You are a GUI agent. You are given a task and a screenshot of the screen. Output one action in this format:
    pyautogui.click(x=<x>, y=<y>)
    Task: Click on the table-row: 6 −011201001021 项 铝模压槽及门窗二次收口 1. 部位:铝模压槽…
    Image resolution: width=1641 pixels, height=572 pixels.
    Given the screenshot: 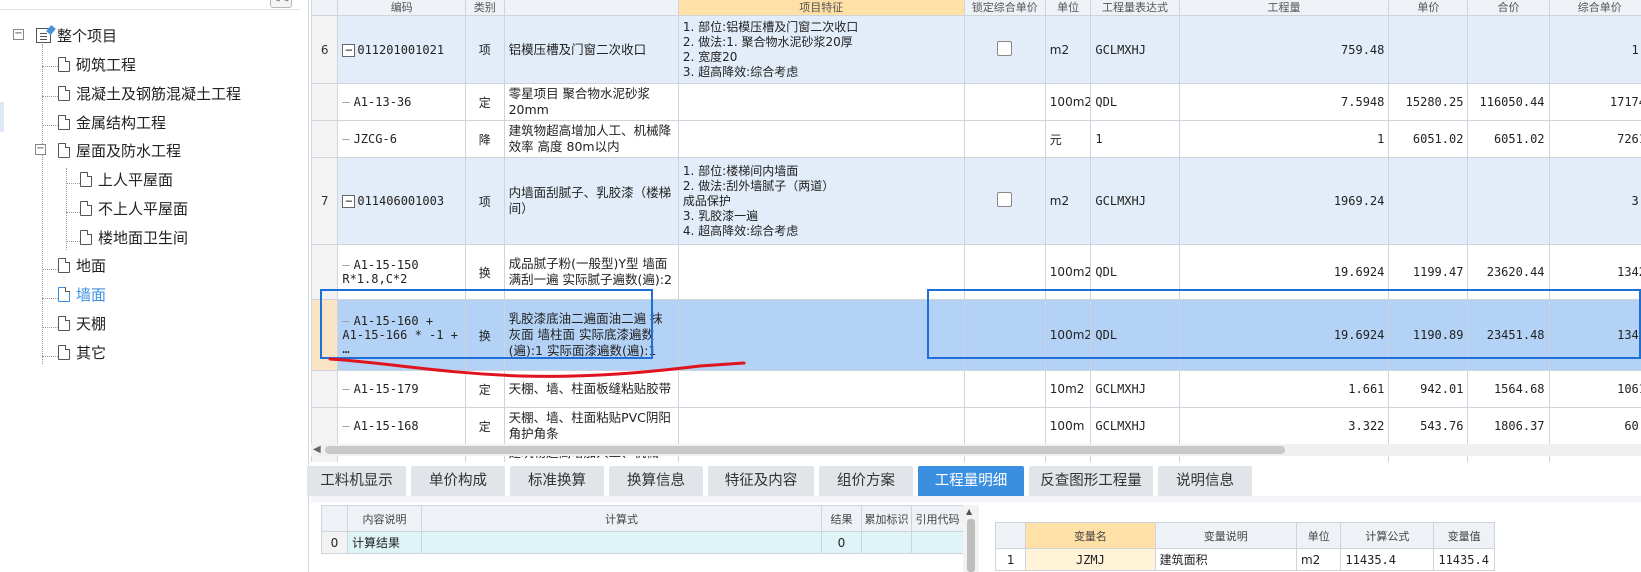 What is the action you would take?
    pyautogui.click(x=976, y=49)
    